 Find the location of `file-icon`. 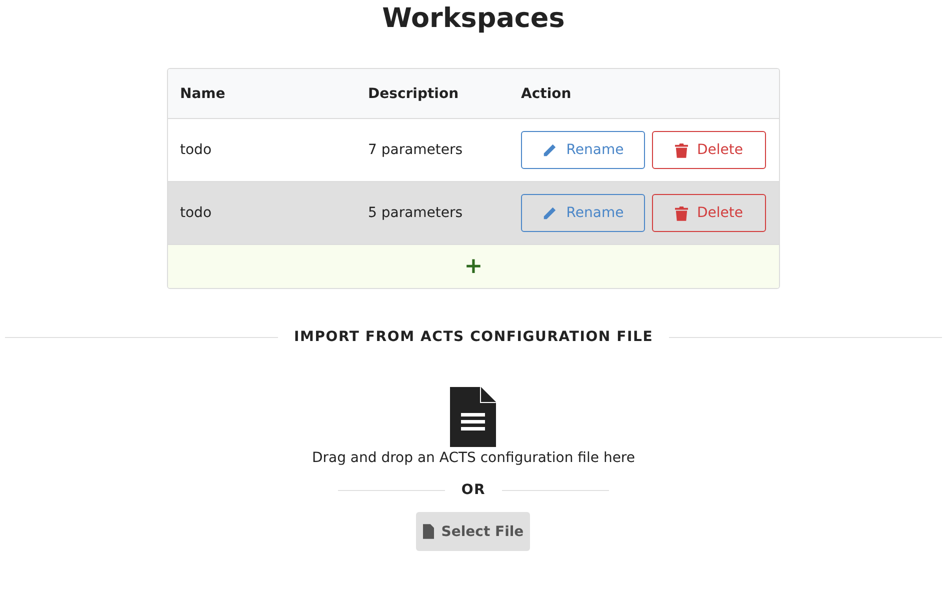

file-icon is located at coordinates (428, 531).